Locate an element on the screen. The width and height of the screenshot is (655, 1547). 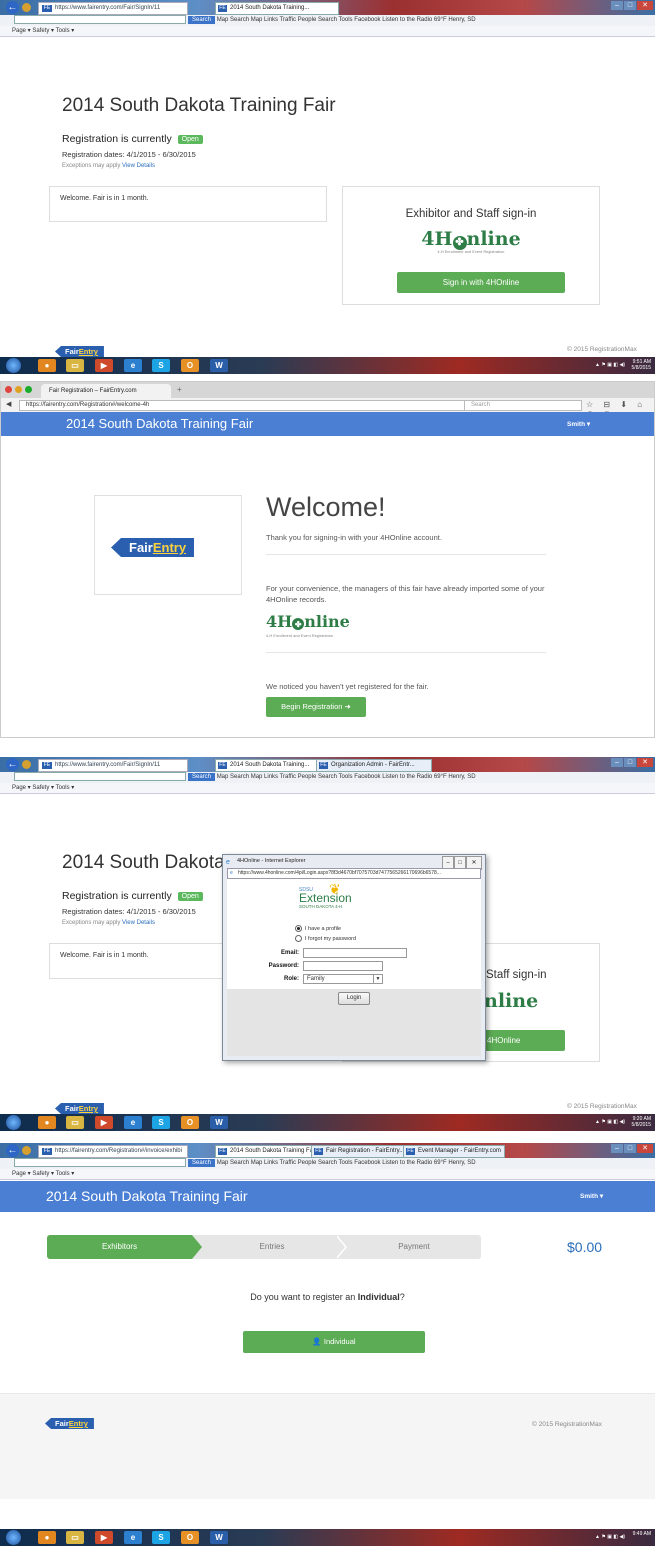
fair-title: 2014 South Dakota is located at coordinates (143, 862).